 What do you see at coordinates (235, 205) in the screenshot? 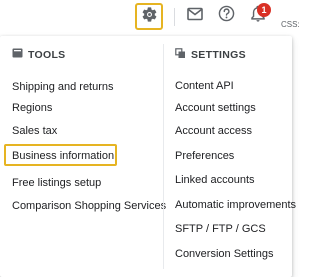
I see `menu-item-automatic-improvements: Automatic improvements` at bounding box center [235, 205].